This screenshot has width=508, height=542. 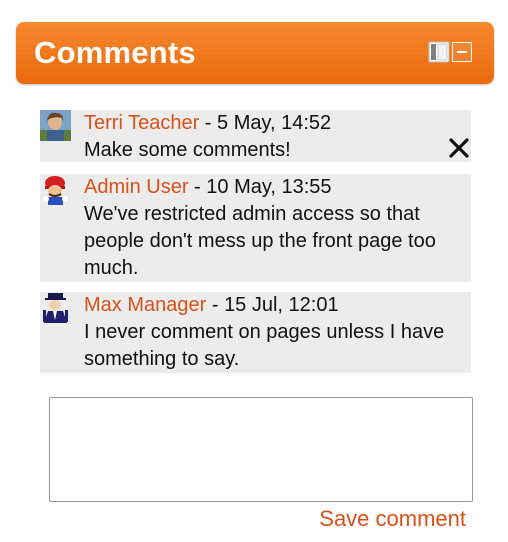 I want to click on manager-avatar, so click(x=55, y=307).